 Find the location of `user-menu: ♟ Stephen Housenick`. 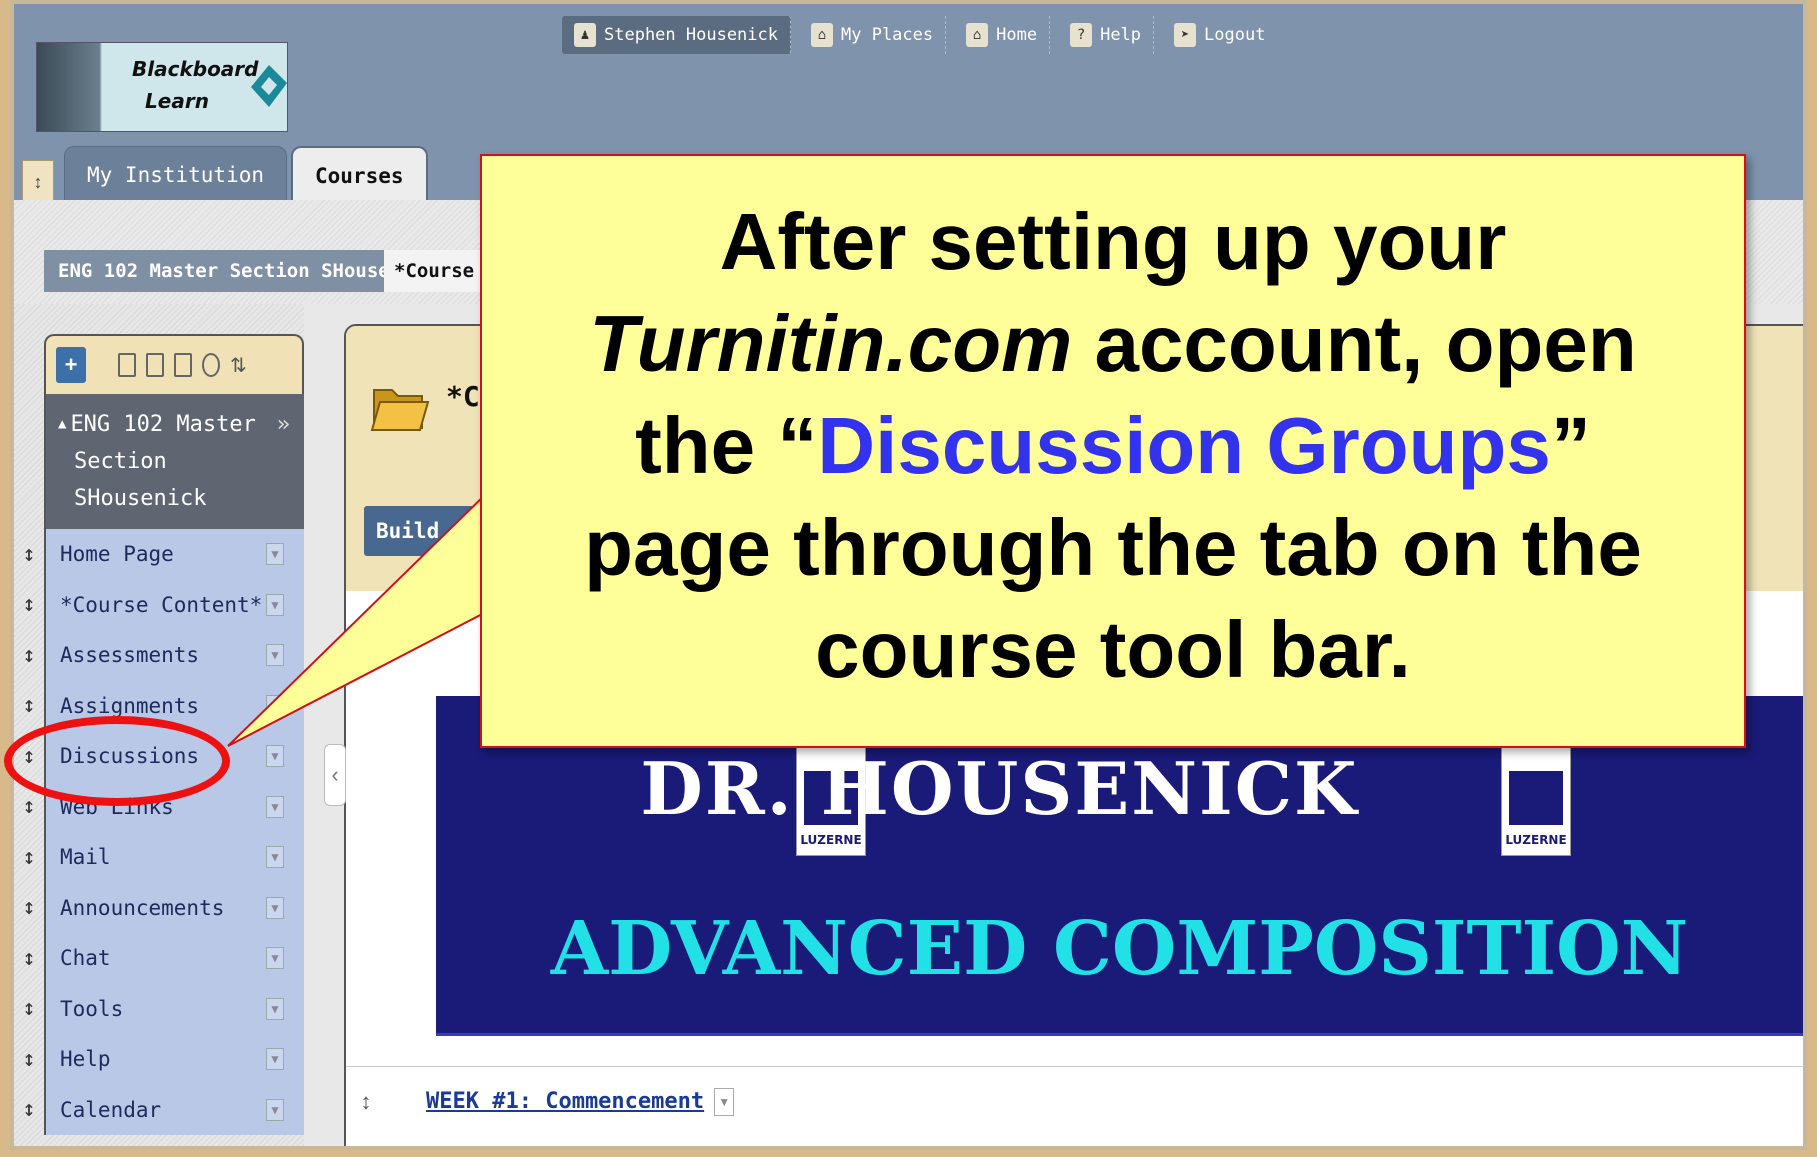

user-menu: ♟ Stephen Housenick is located at coordinates (676, 35).